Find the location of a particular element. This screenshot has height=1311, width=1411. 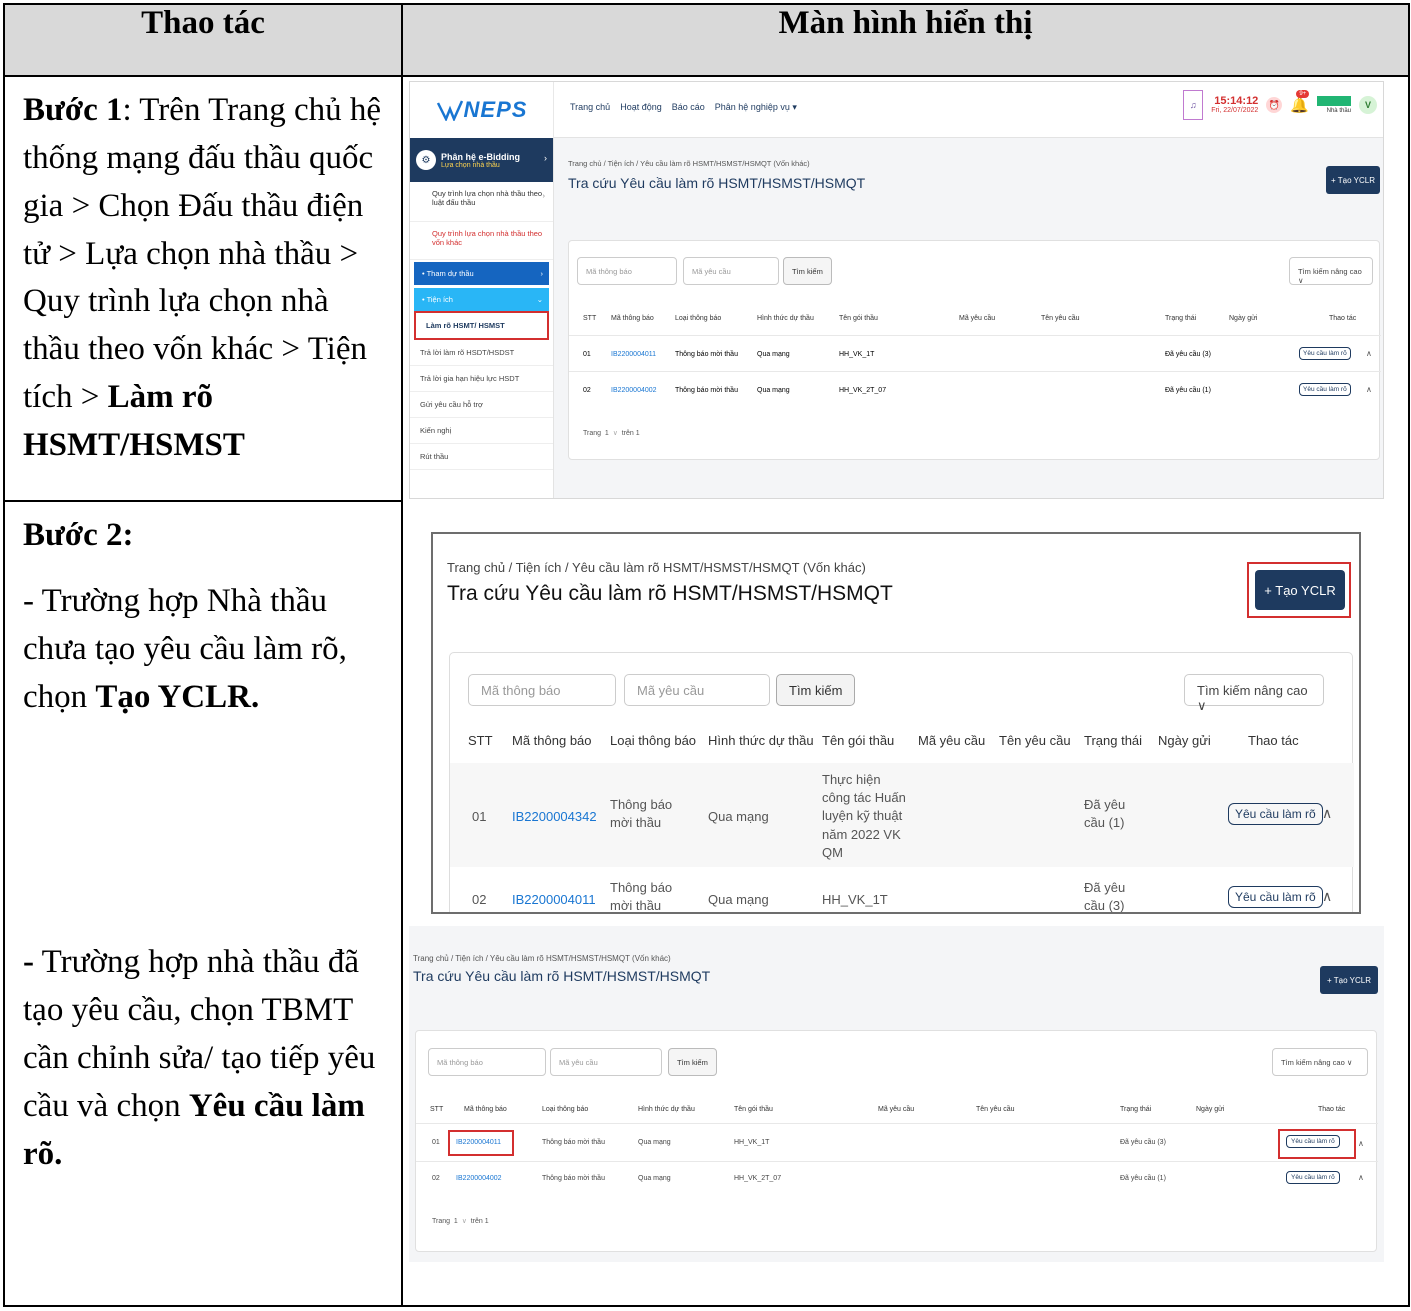

bell-icon: 🔔 9+ is located at coordinates (1300, 102).